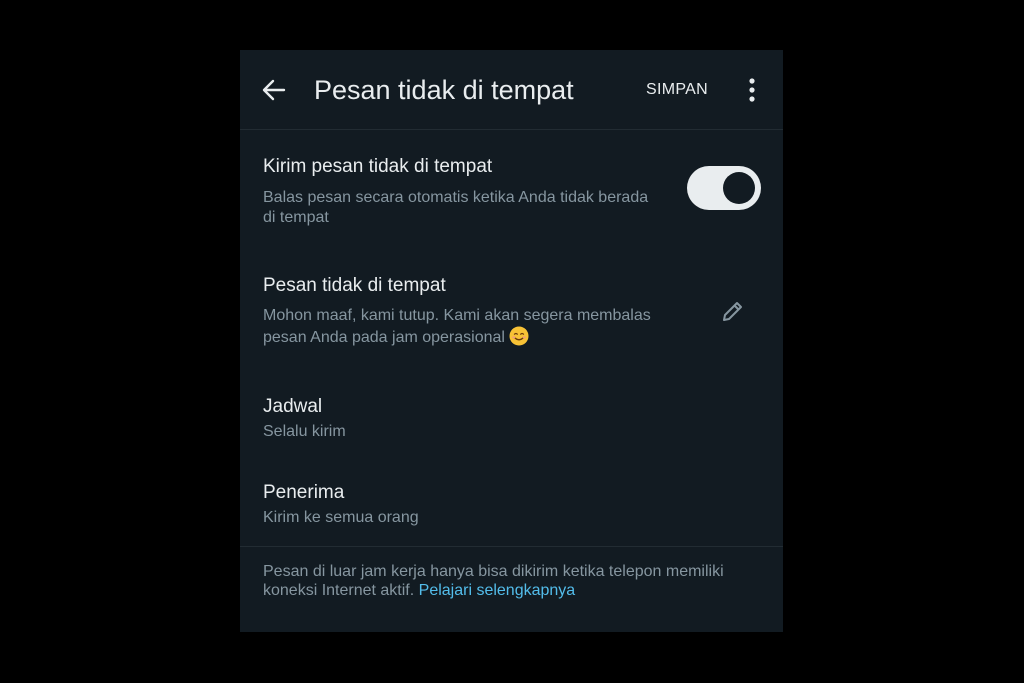  Describe the element at coordinates (497, 590) in the screenshot. I see `learn-more-link: Pelajari selengkapnya` at that location.